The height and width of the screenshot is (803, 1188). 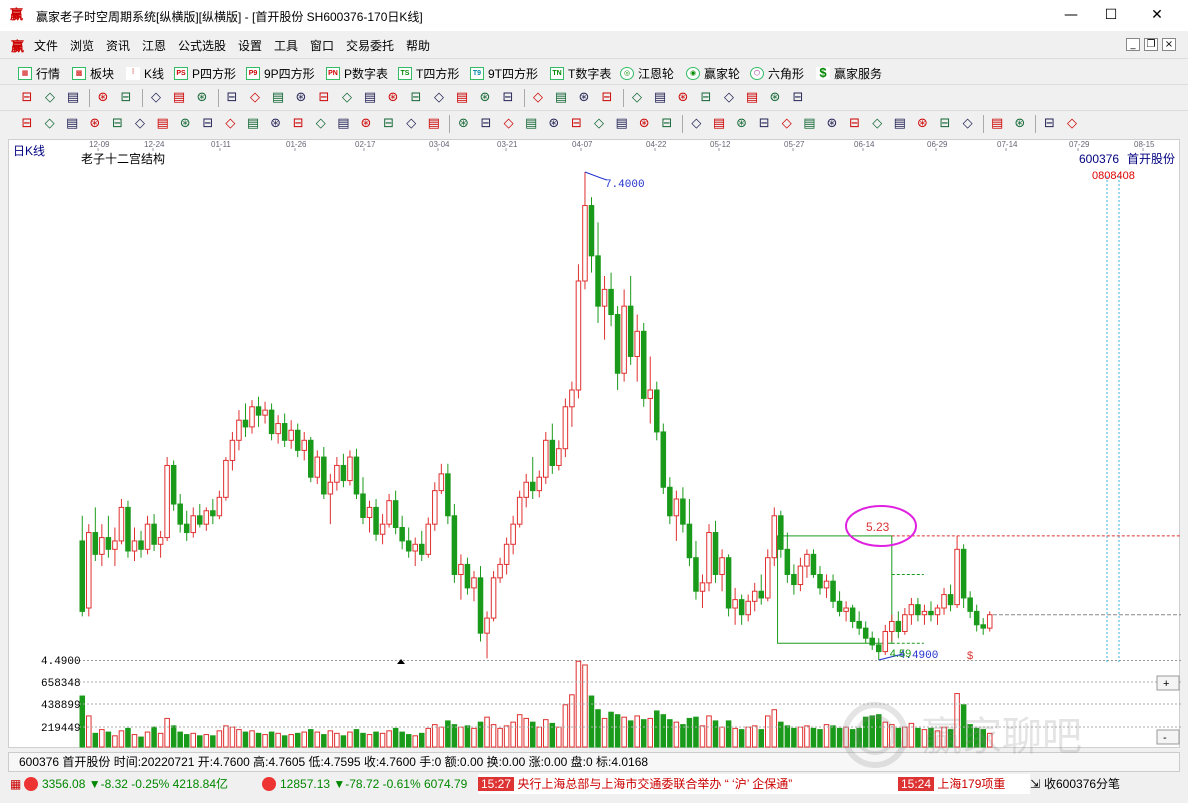 I want to click on row1-tool-24-icon: ⊛, so click(x=584, y=98).